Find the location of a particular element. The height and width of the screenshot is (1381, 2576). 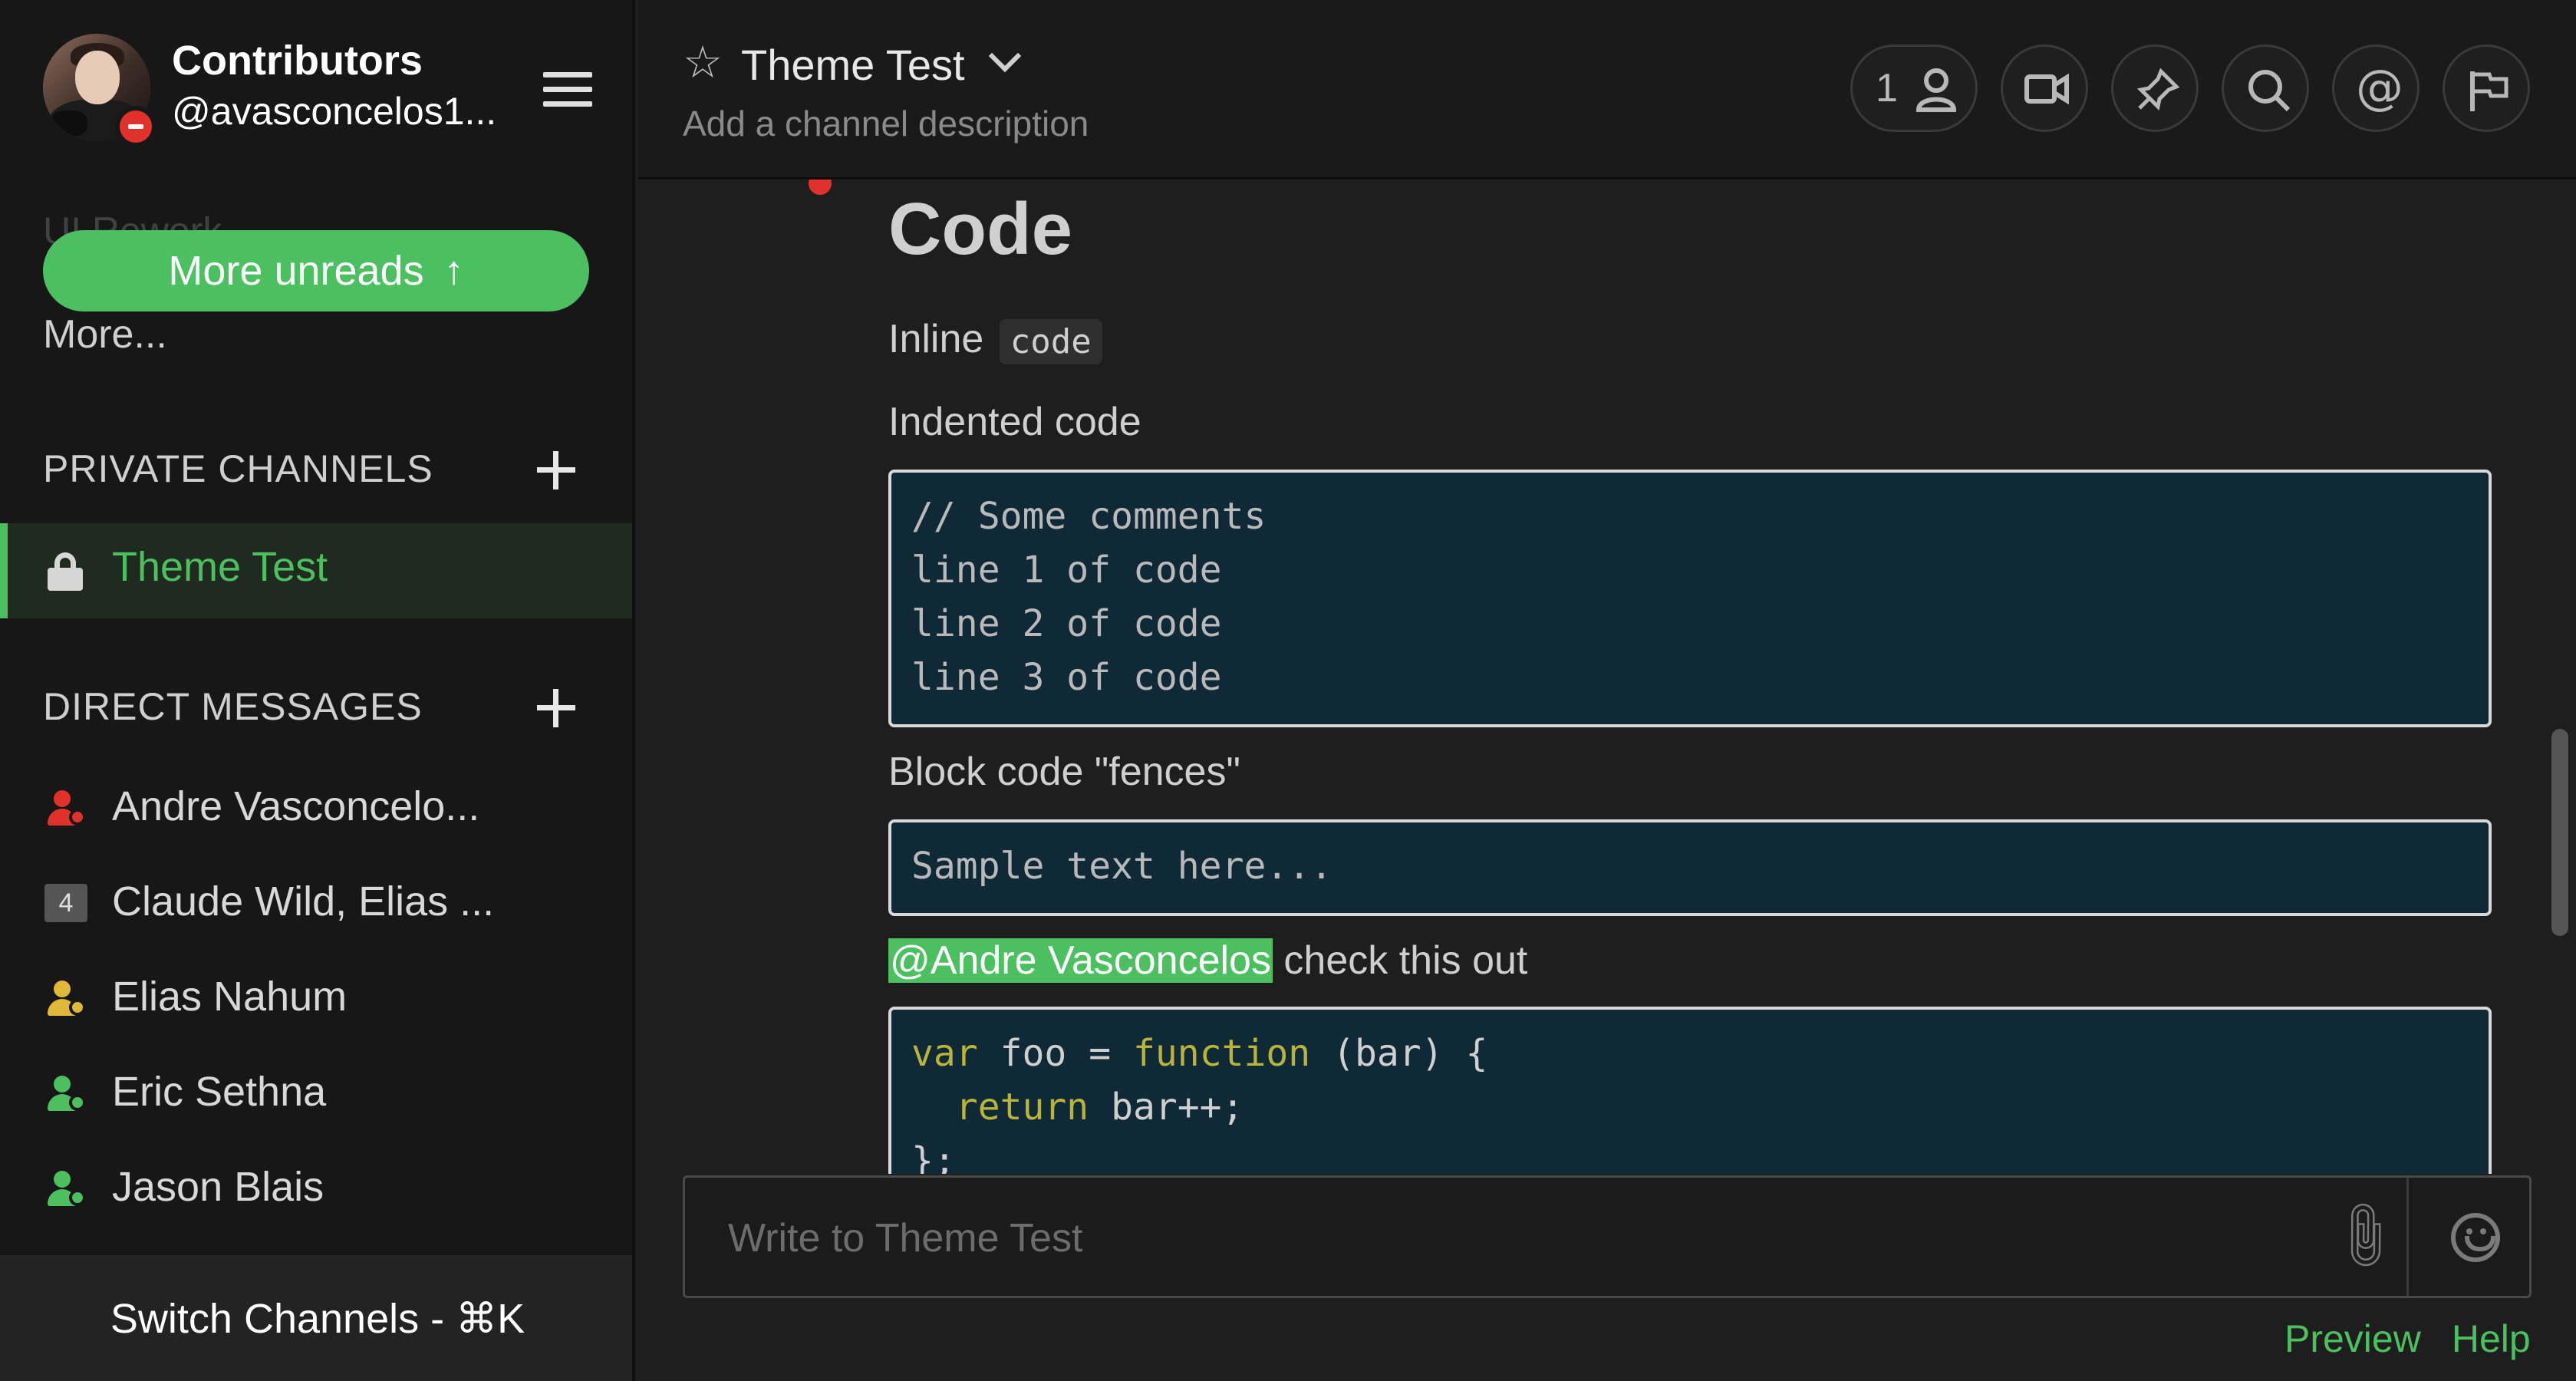

lock-icon is located at coordinates (65, 572).